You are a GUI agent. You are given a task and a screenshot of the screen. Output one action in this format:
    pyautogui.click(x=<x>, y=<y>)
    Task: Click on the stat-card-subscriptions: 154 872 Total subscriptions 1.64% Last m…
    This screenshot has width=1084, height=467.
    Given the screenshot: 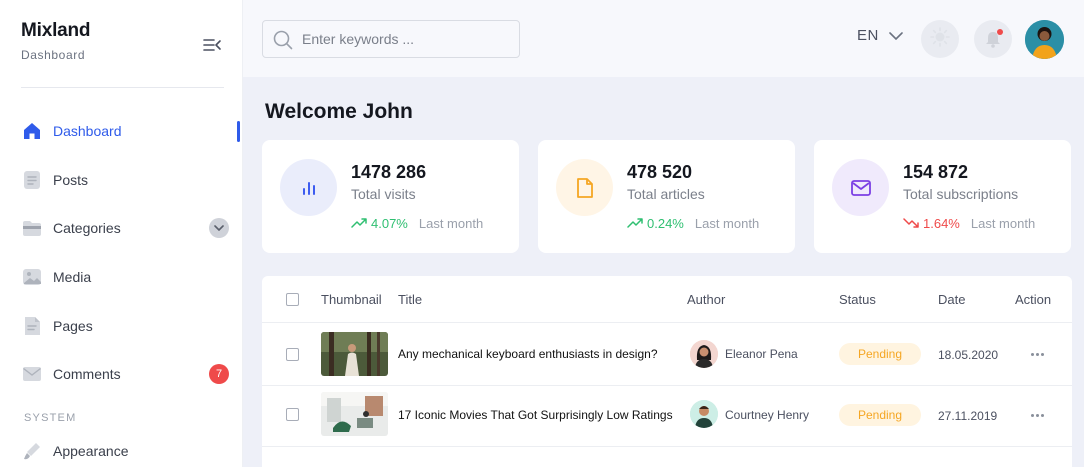 What is the action you would take?
    pyautogui.click(x=942, y=196)
    